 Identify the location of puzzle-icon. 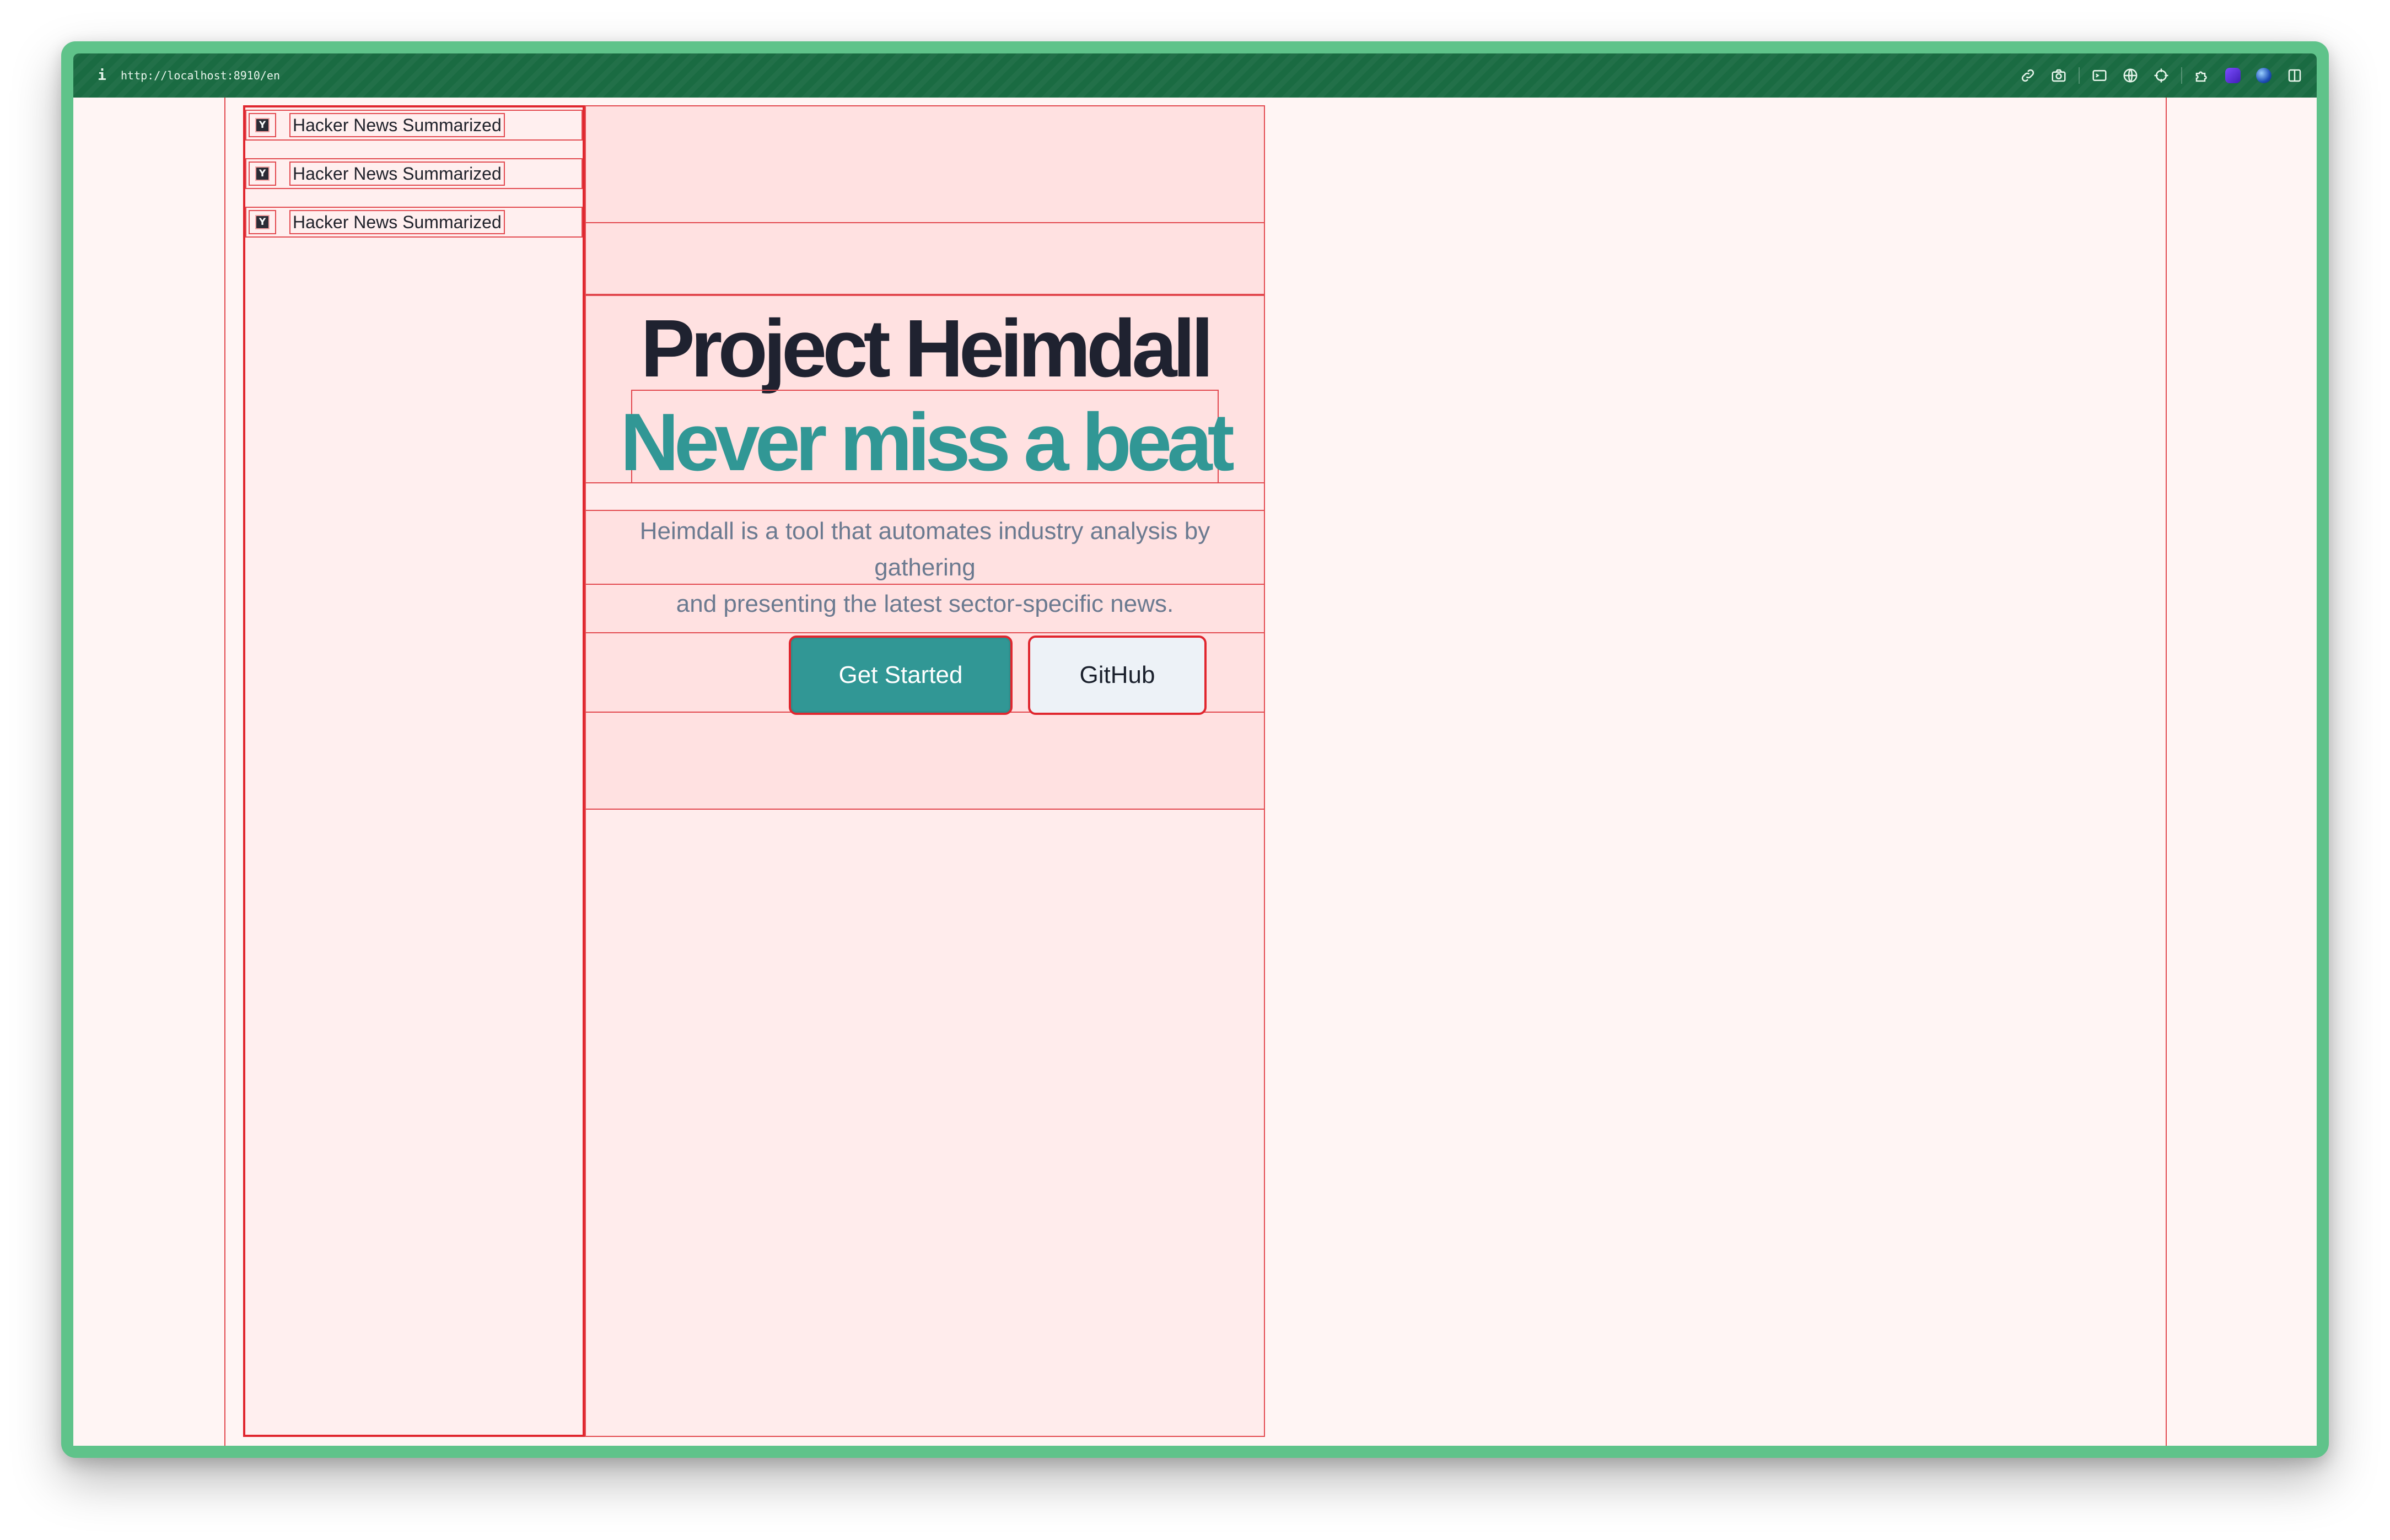
(2202, 75).